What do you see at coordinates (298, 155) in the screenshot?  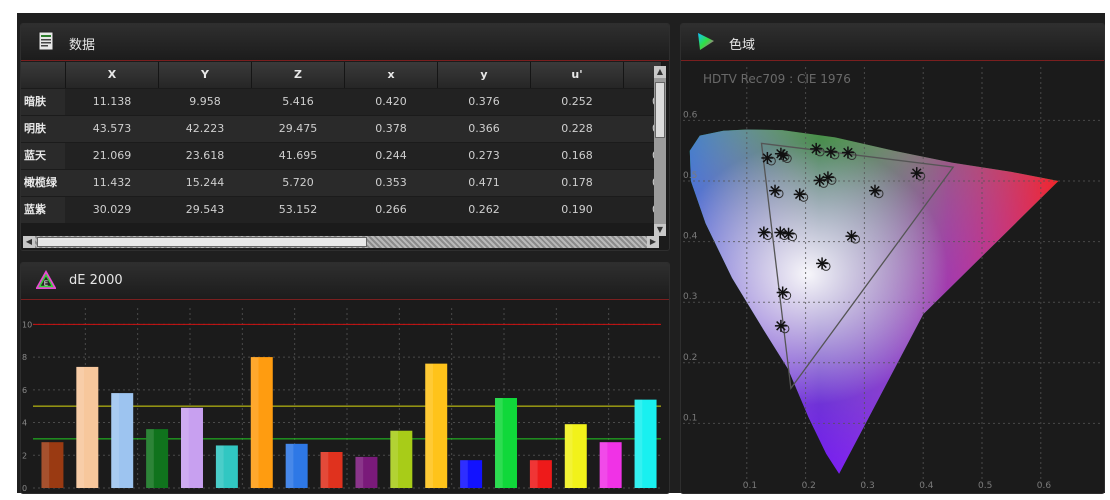 I see `table-cell: 41.695` at bounding box center [298, 155].